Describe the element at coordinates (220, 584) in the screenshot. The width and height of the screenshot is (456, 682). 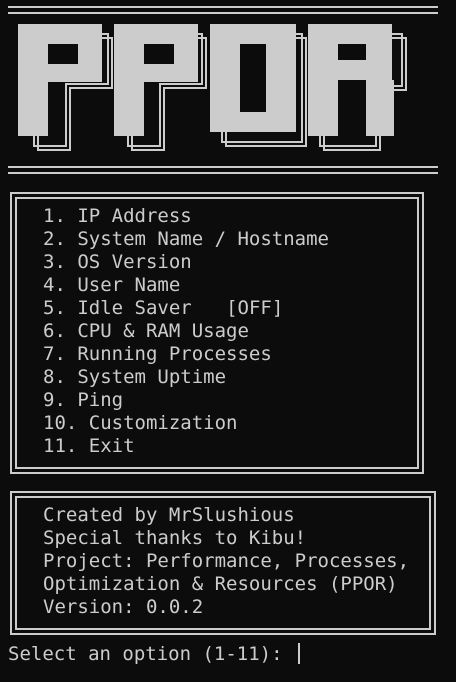
I see `project-description-line-2: Optimization & Resources (PPOR)` at that location.